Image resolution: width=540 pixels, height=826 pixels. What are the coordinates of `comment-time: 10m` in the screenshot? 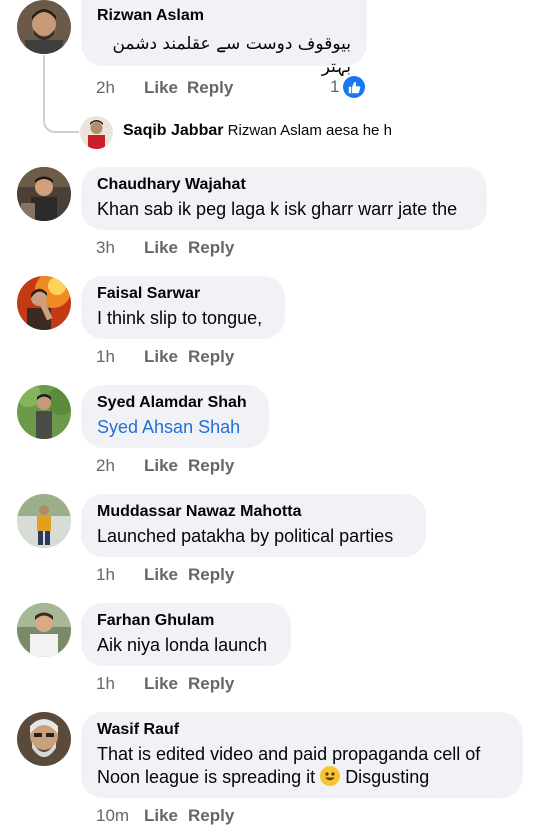 It's located at (120, 816).